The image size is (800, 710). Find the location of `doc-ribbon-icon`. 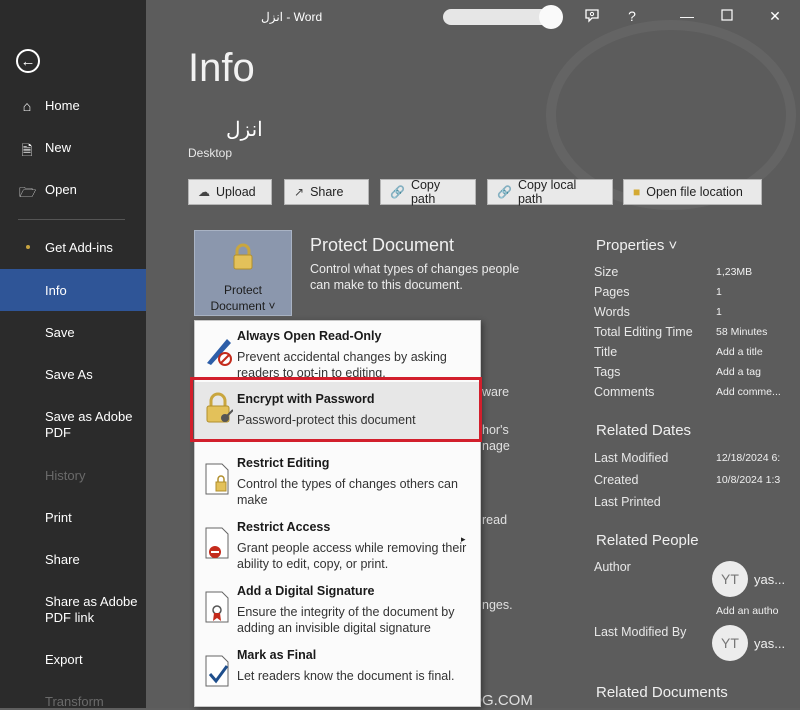

doc-ribbon-icon is located at coordinates (217, 607).